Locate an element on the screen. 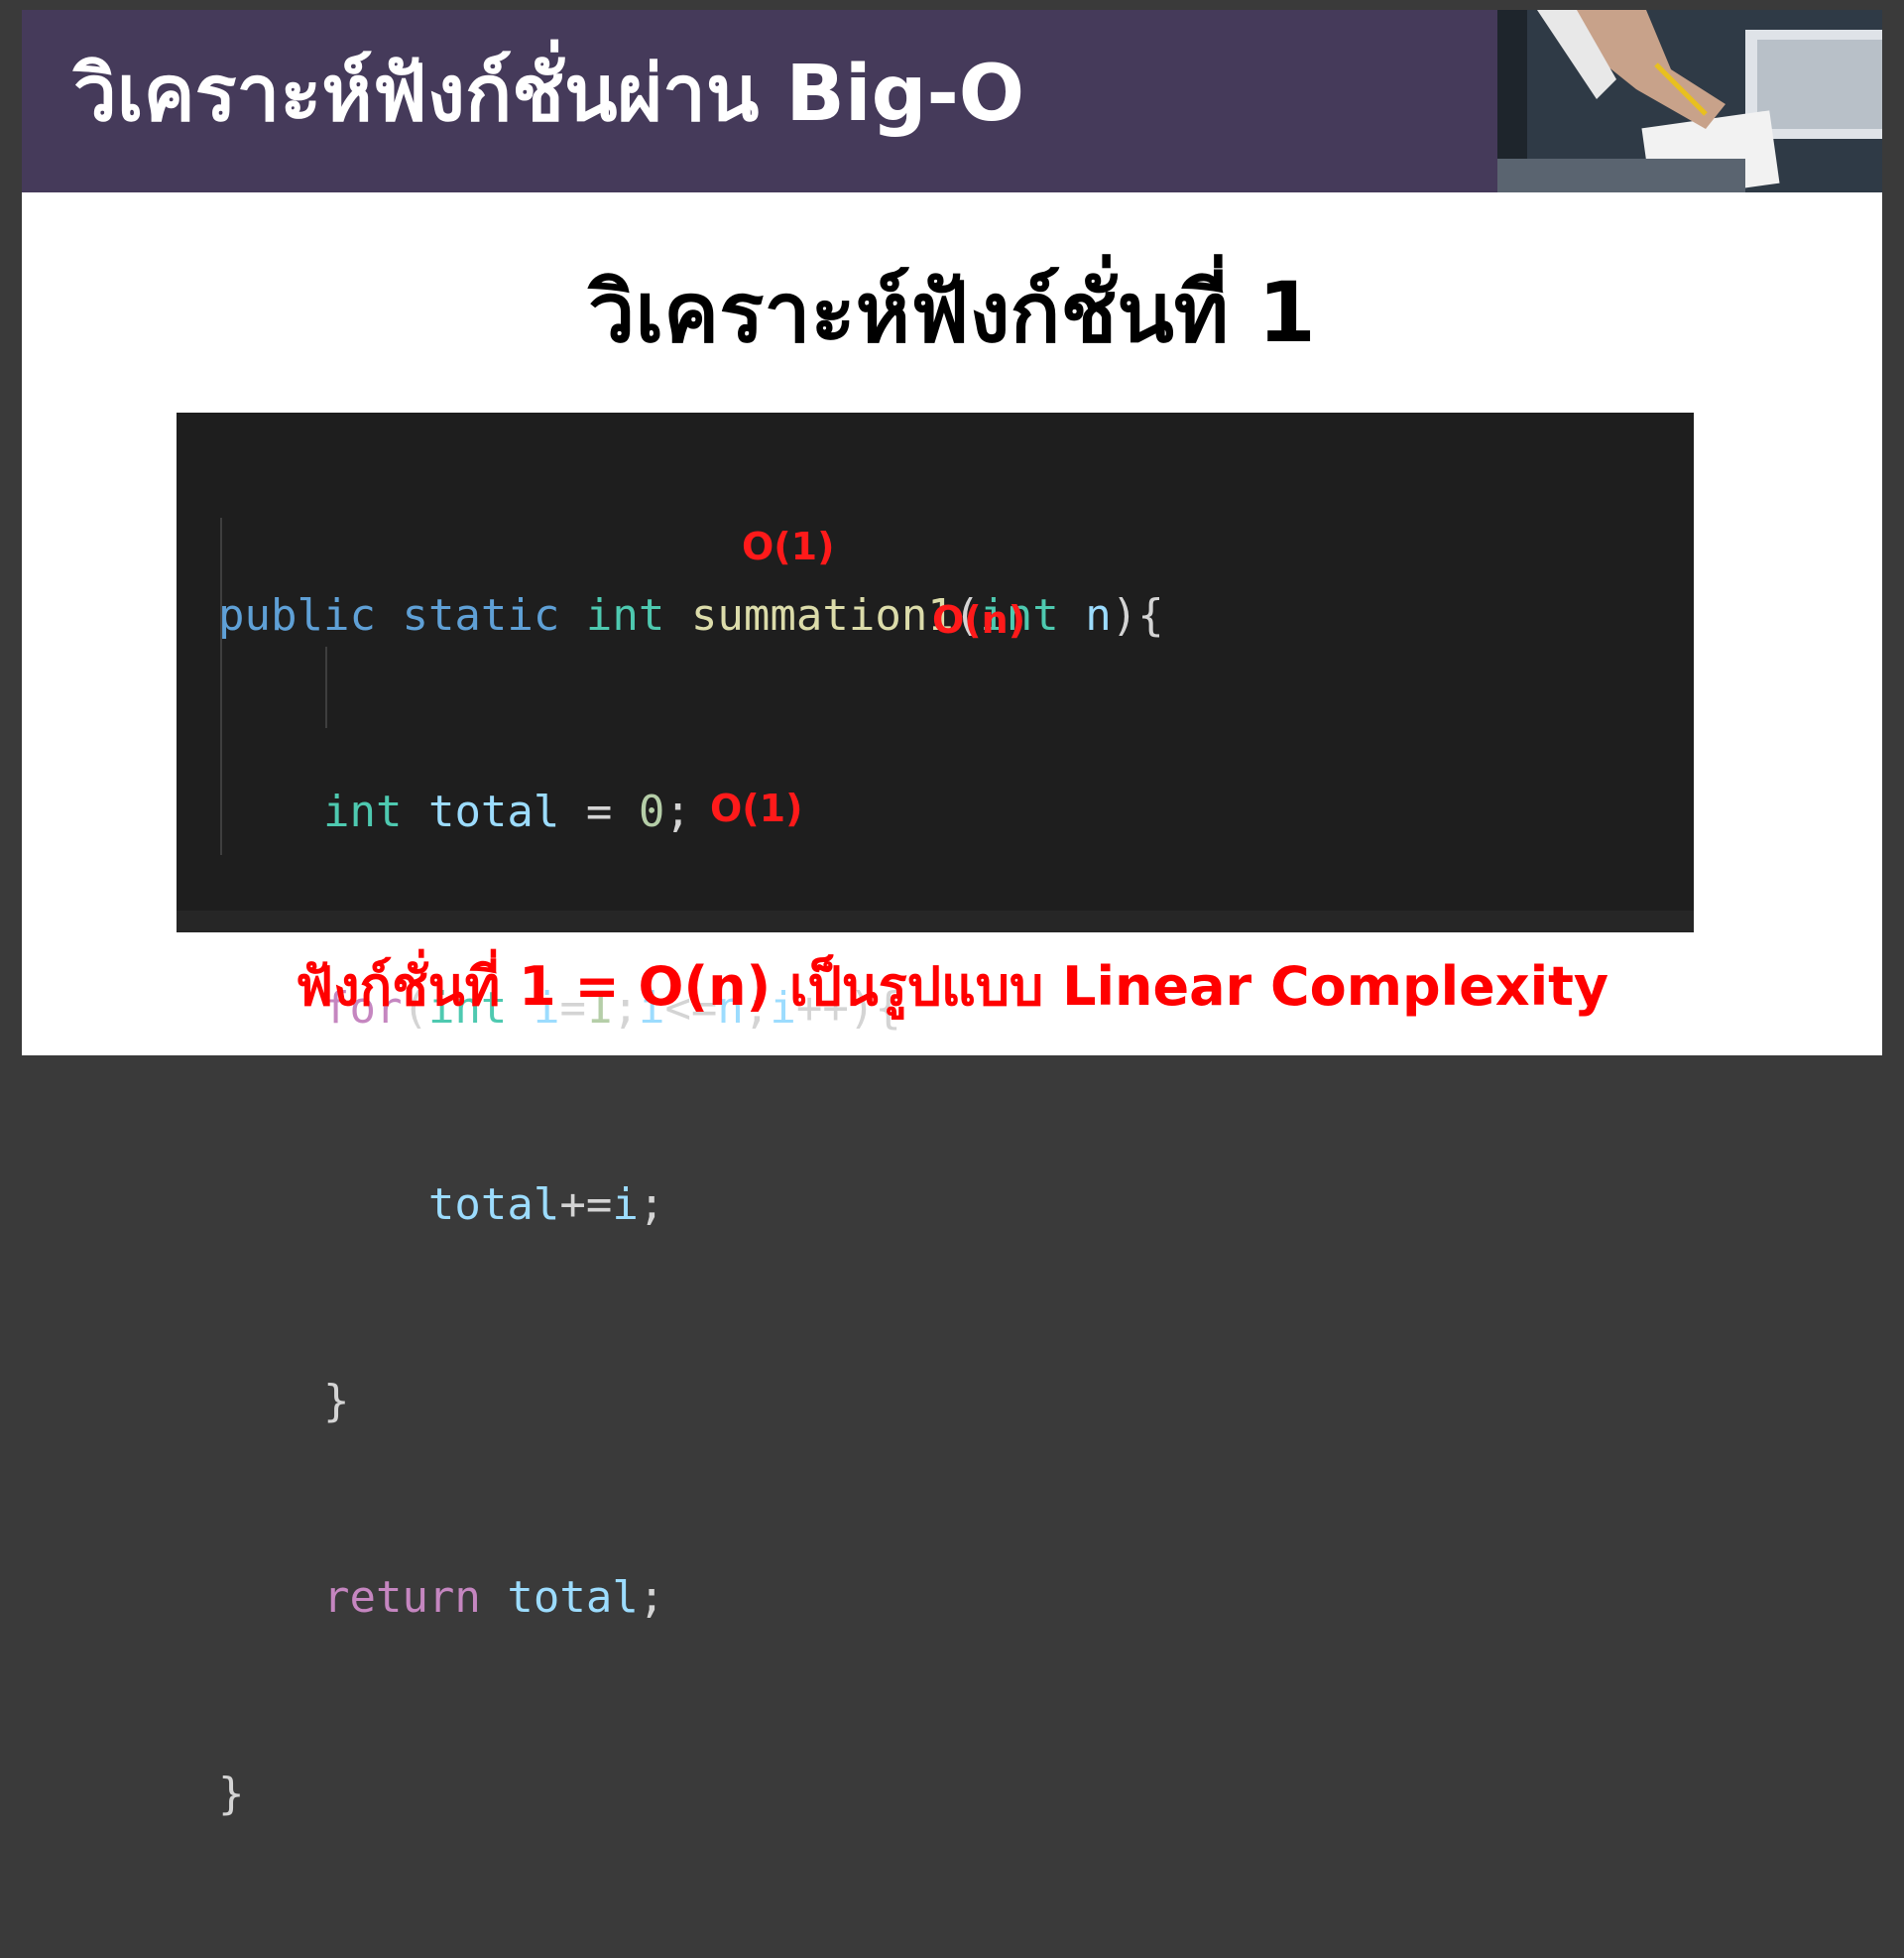  header-bar: วิเคราะห์ฟังก์ชั่นผ่าน Big-O is located at coordinates (952, 101).